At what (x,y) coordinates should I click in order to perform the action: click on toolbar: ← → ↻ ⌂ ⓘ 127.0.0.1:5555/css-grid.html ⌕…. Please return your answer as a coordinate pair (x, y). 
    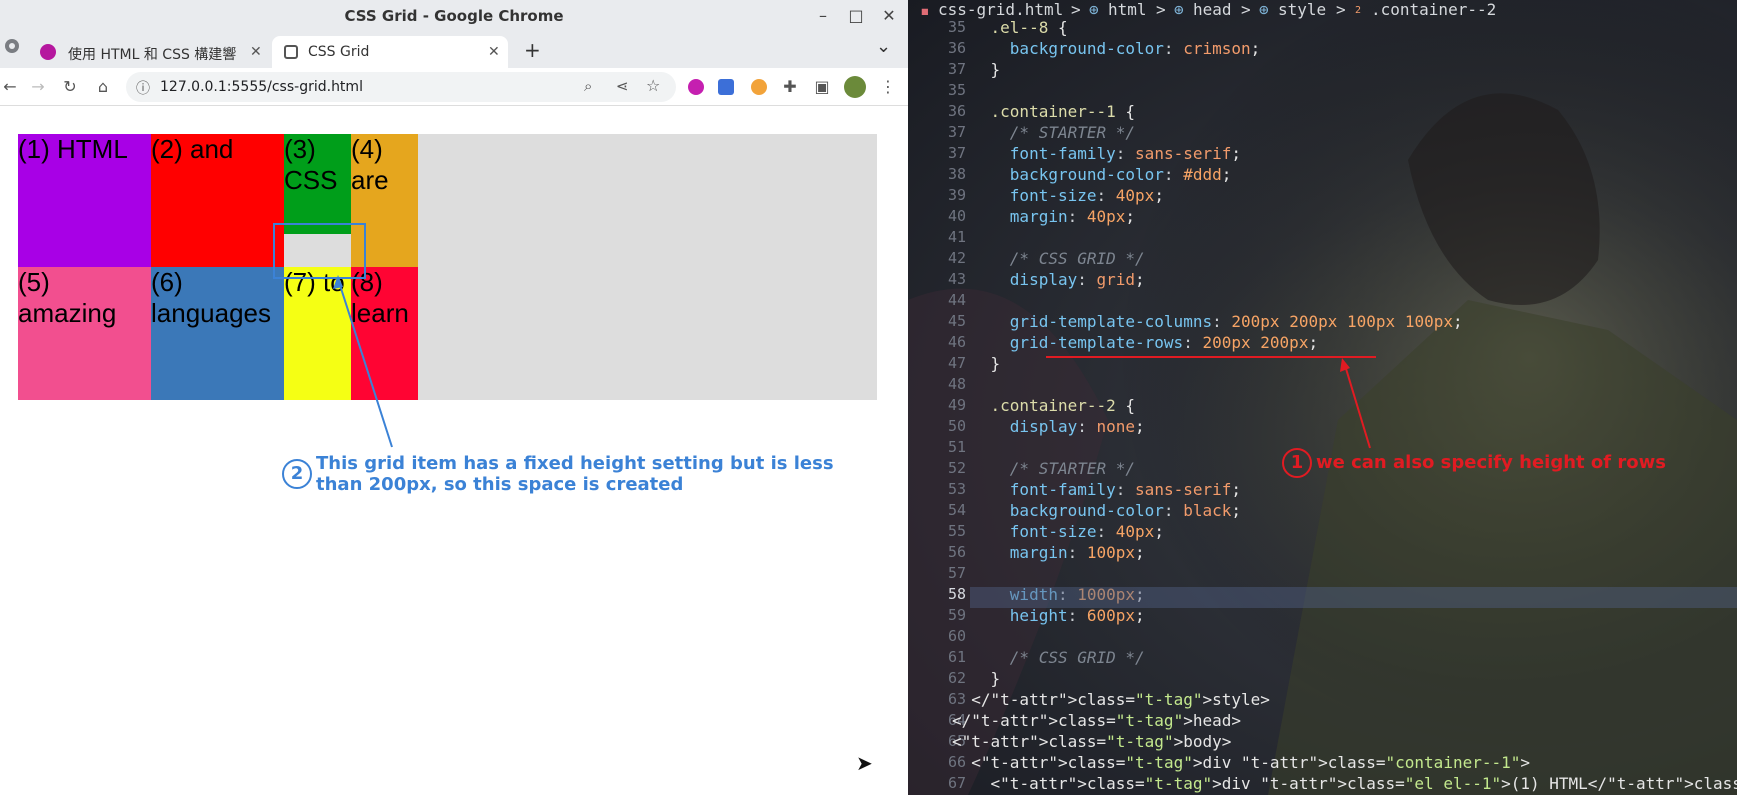
    Looking at the image, I should click on (454, 87).